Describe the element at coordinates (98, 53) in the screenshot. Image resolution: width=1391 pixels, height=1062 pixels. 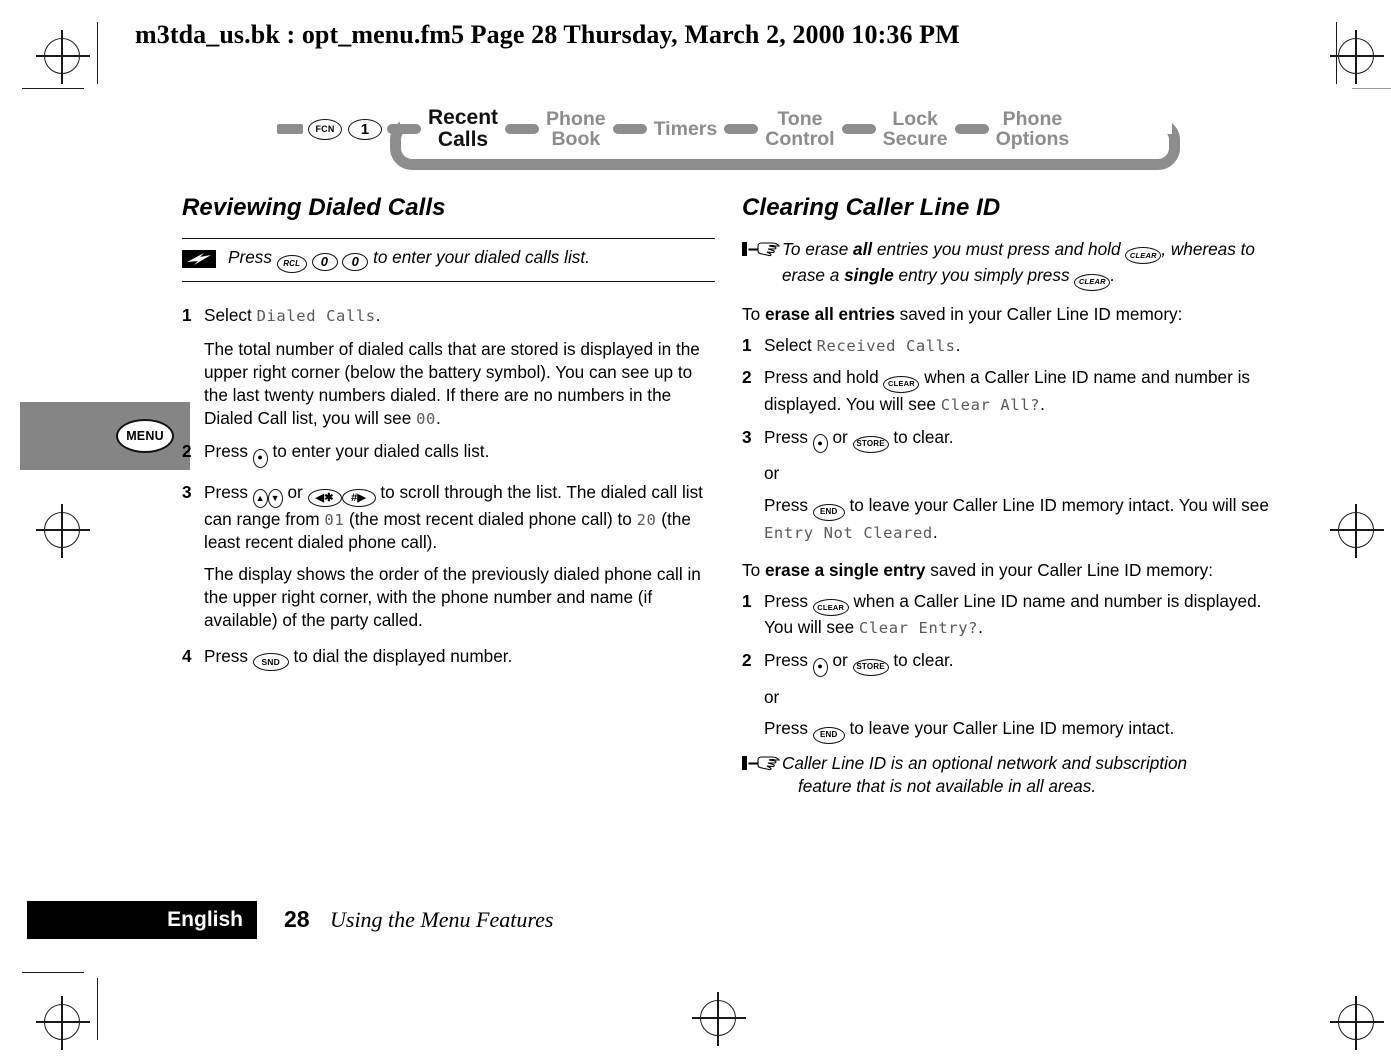
I see `crop-line-left` at that location.